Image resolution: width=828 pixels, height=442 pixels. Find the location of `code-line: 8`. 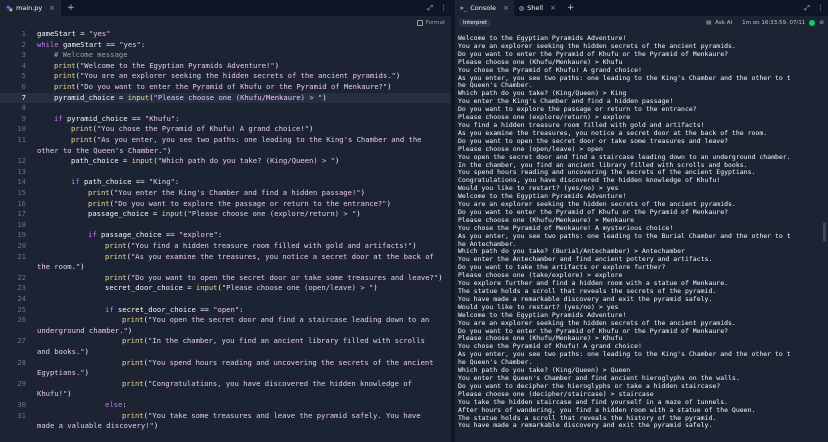

code-line: 8 is located at coordinates (225, 108).